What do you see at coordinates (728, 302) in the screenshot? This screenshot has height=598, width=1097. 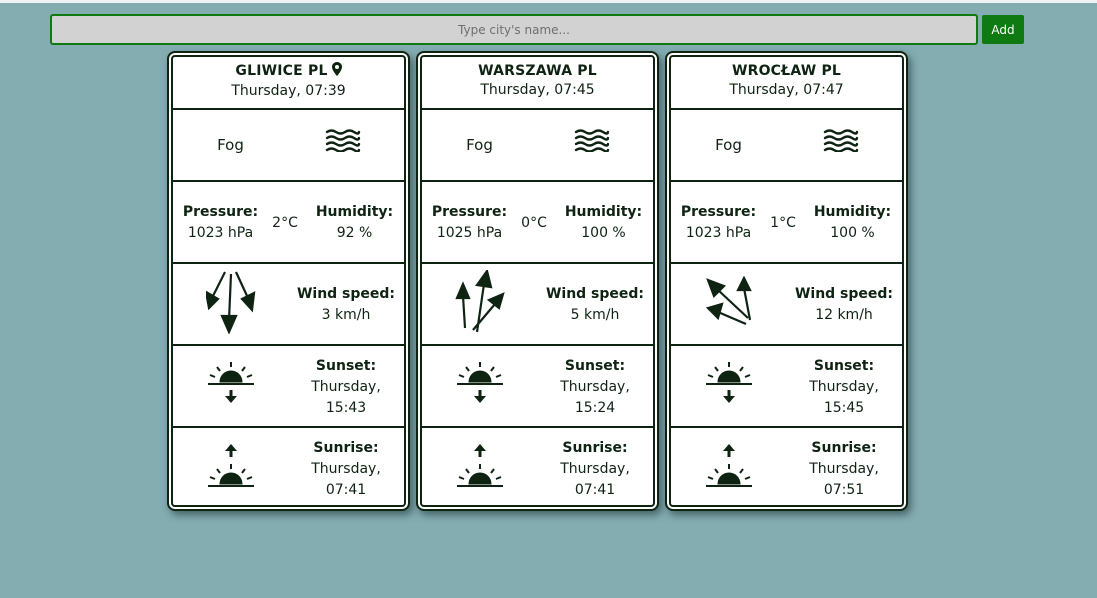 I see `wind-arrows-upleft-icon` at bounding box center [728, 302].